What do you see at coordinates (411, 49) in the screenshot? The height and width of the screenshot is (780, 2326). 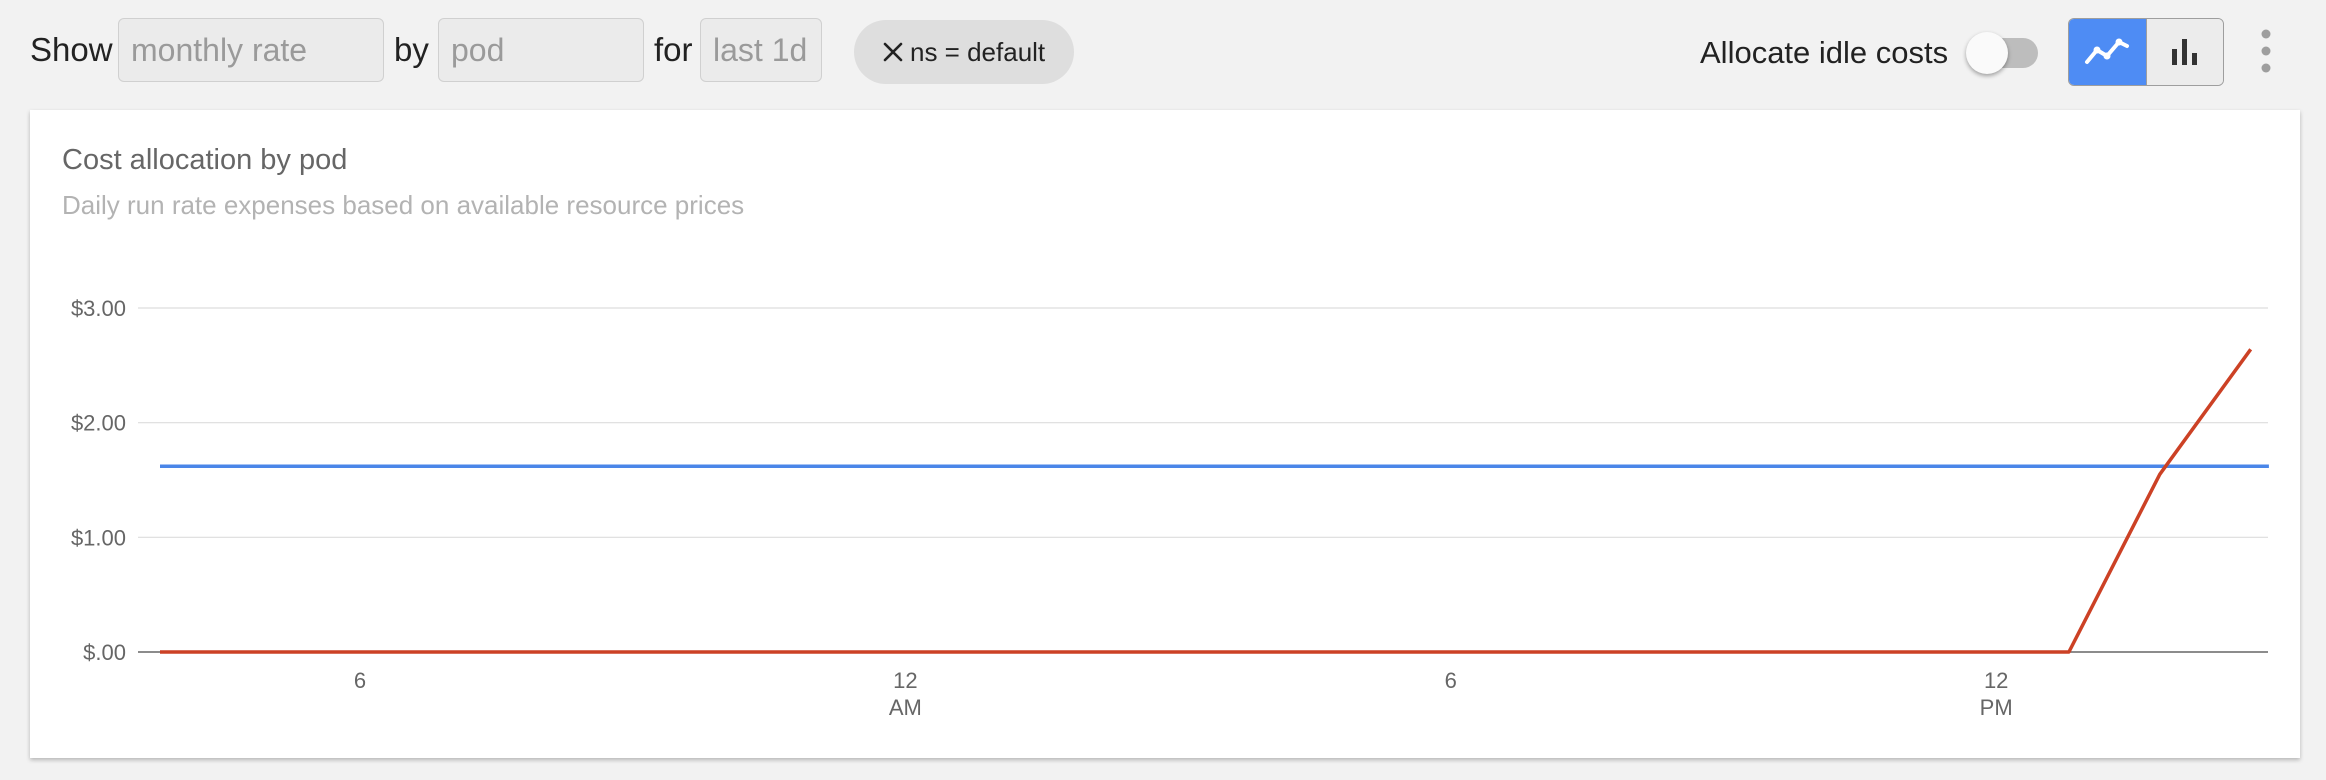 I see `by-label: by` at bounding box center [411, 49].